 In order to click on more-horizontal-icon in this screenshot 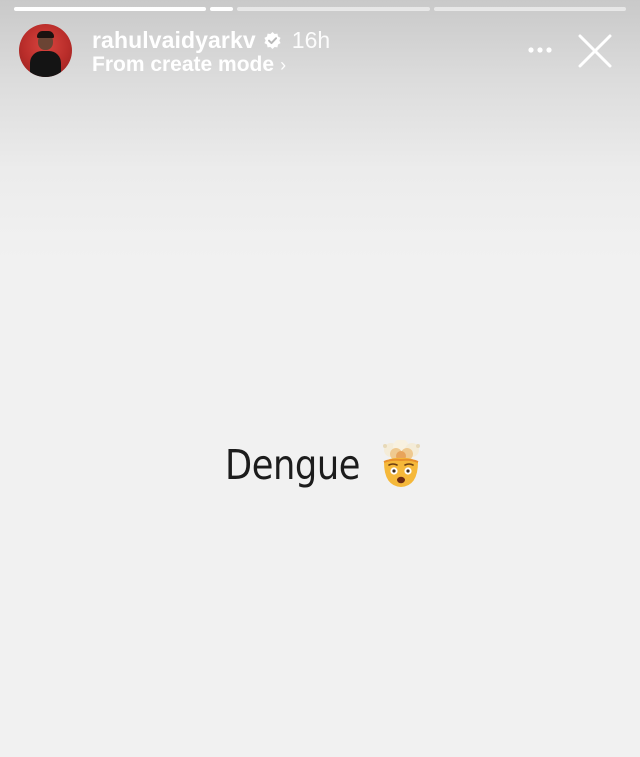, I will do `click(540, 50)`.